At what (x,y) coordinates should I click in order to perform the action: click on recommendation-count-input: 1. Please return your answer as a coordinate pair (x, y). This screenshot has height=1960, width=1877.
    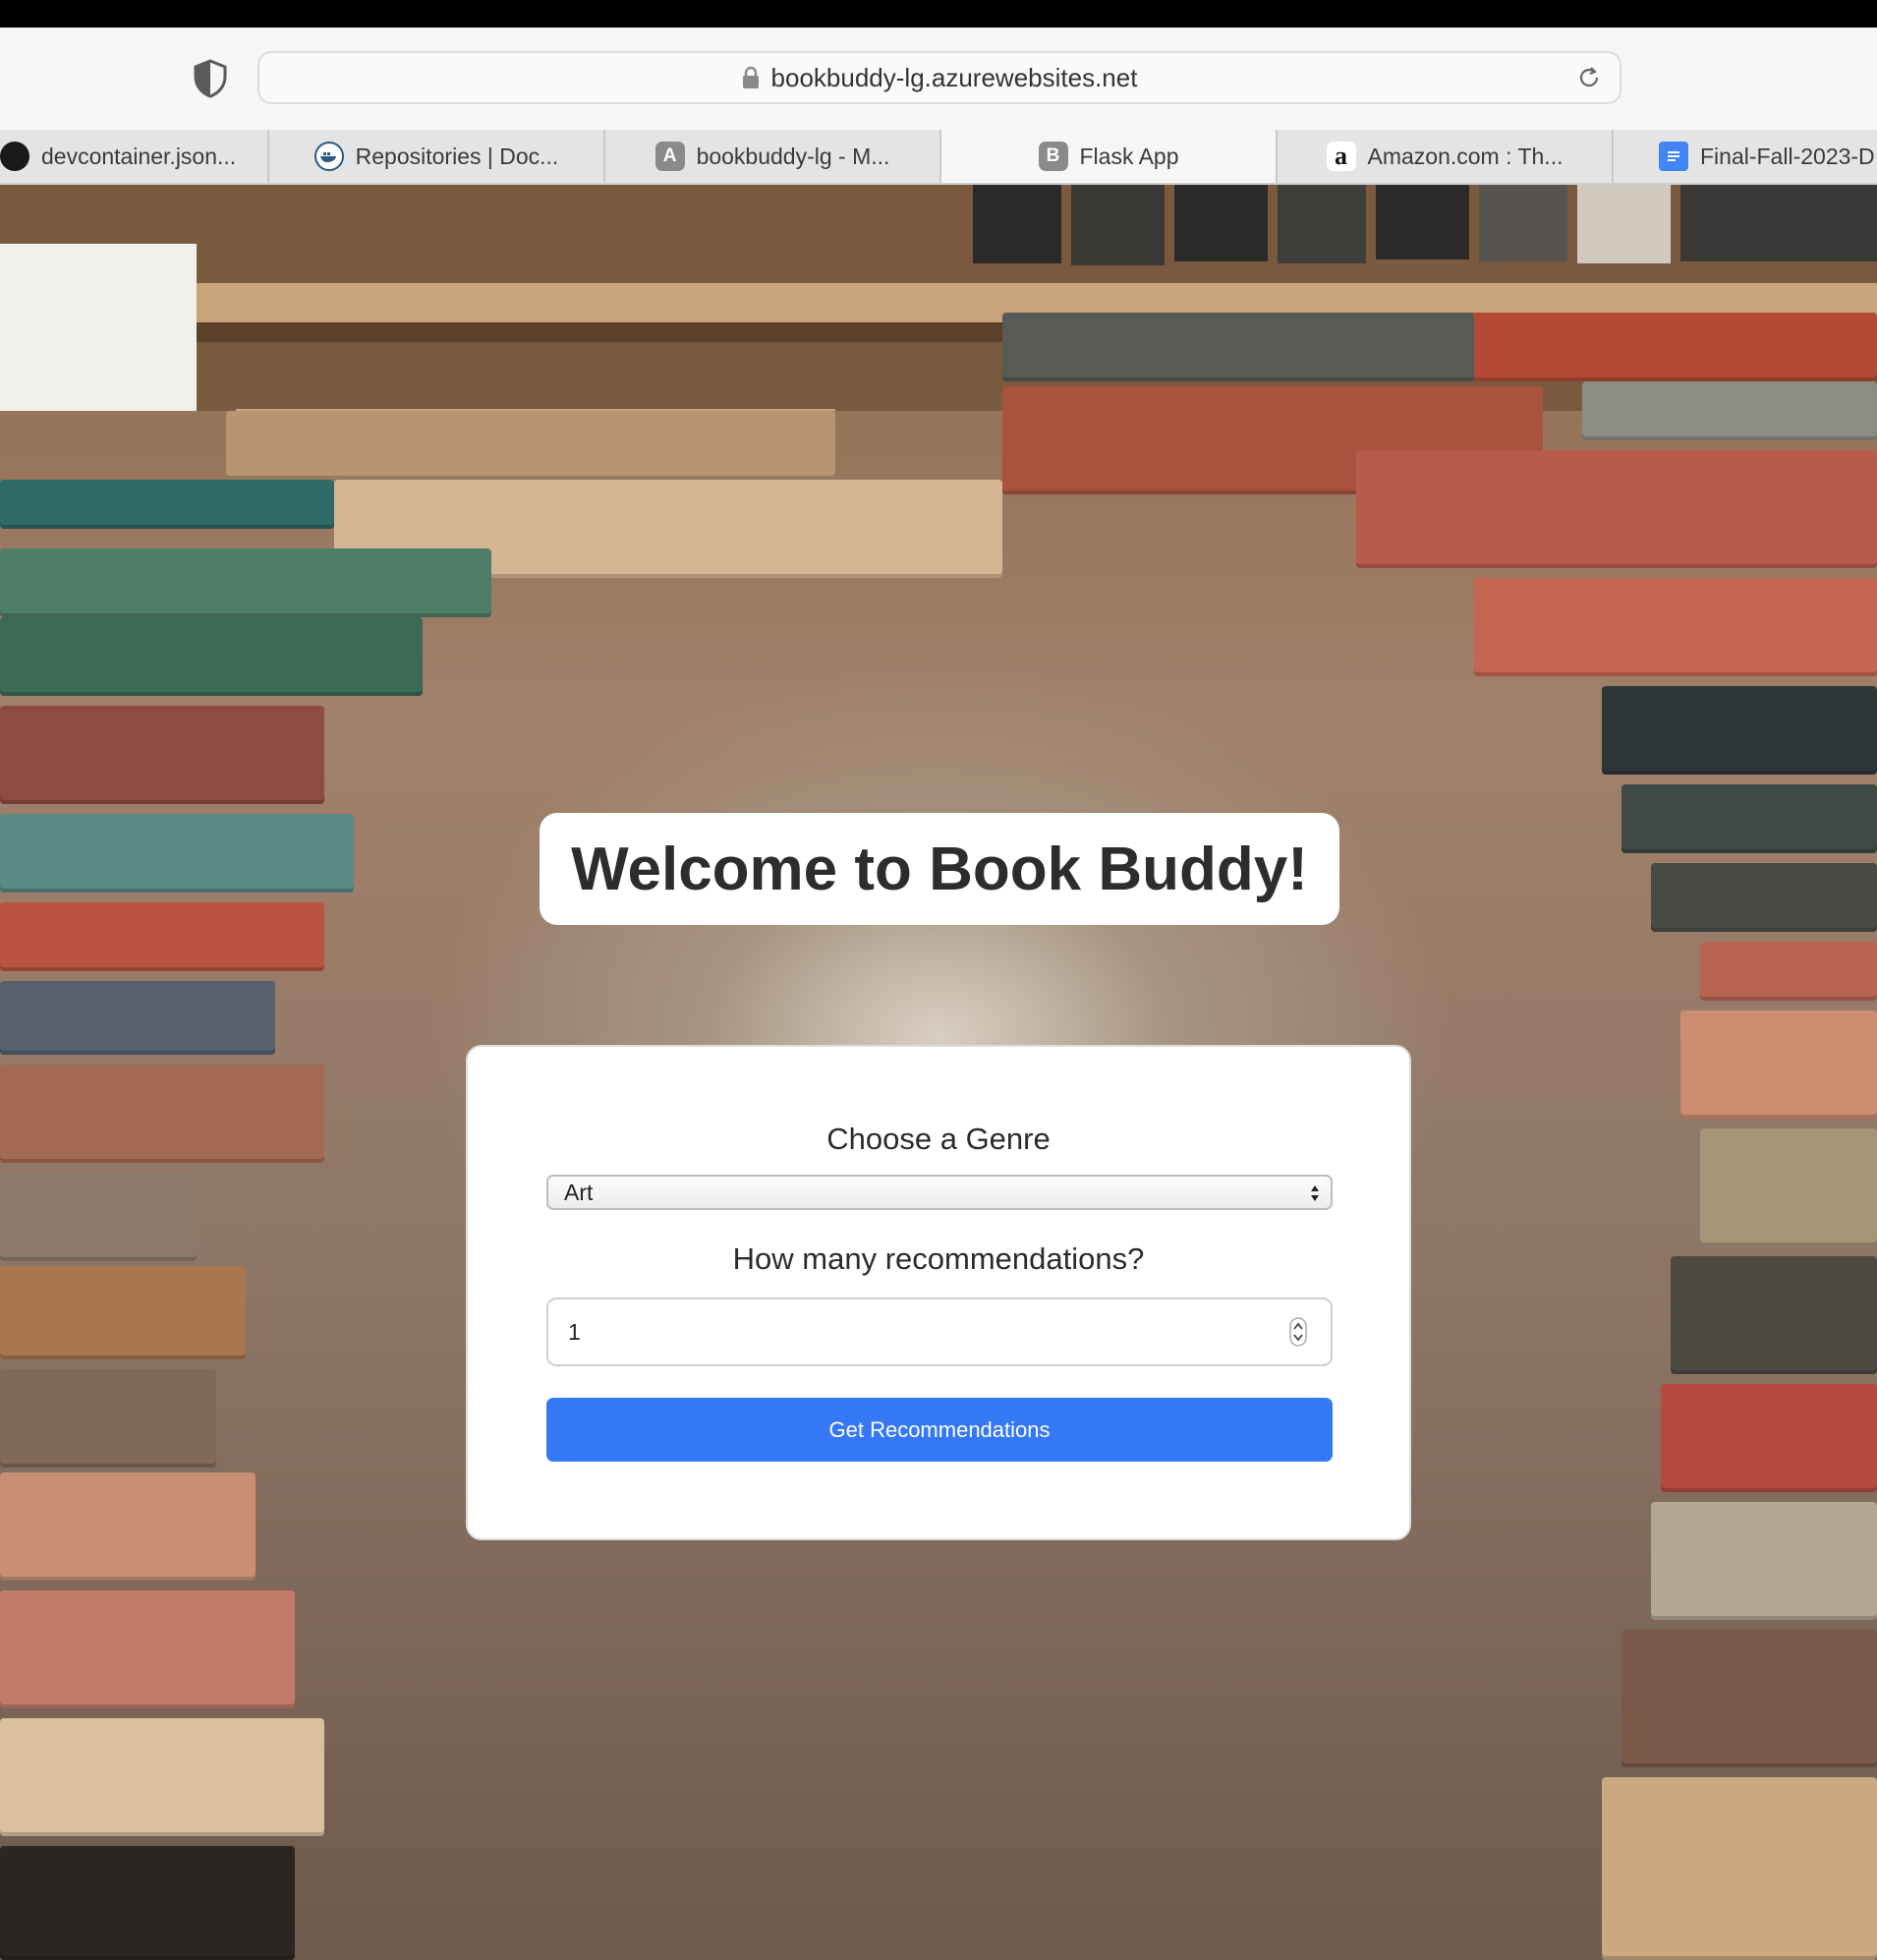
    Looking at the image, I should click on (940, 1332).